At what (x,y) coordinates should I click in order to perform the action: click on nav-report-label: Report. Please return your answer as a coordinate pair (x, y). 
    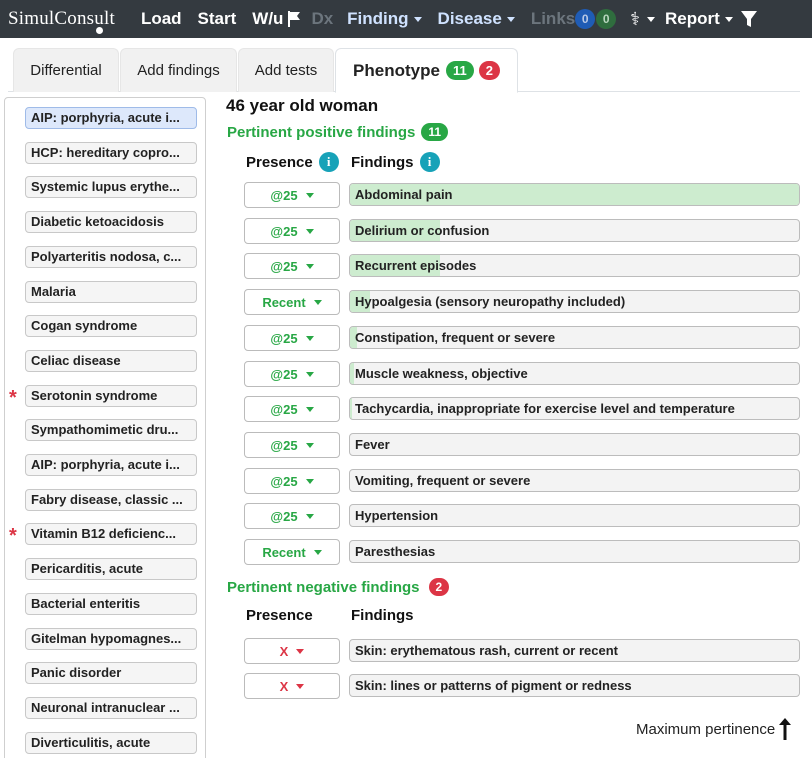
    Looking at the image, I should click on (692, 18).